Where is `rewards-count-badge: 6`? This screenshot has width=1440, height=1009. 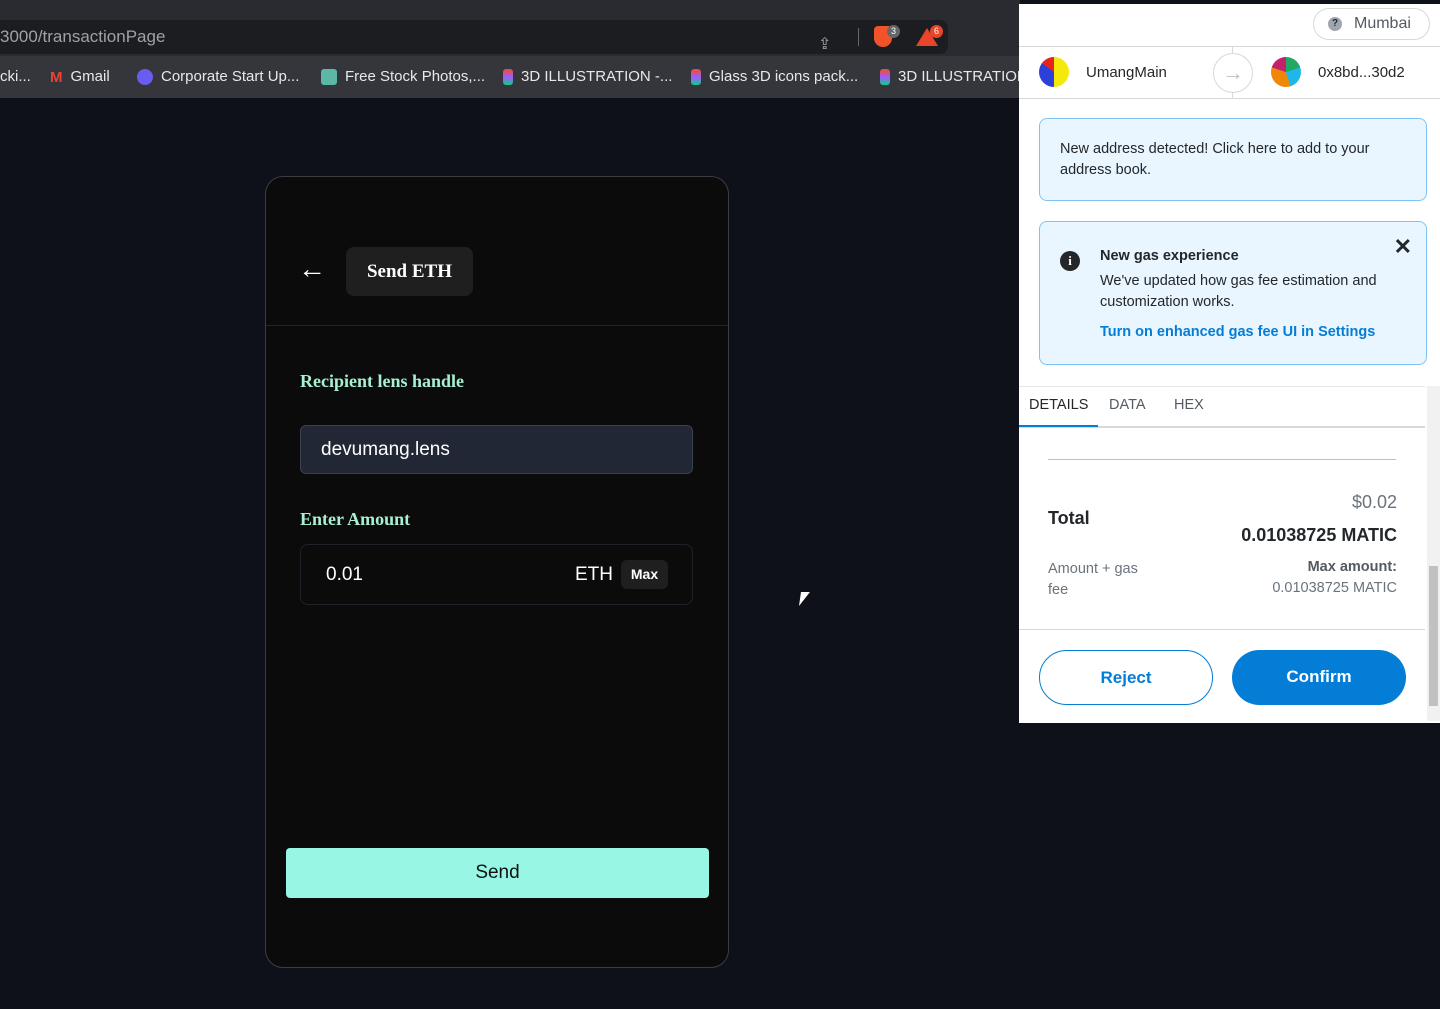 rewards-count-badge: 6 is located at coordinates (936, 31).